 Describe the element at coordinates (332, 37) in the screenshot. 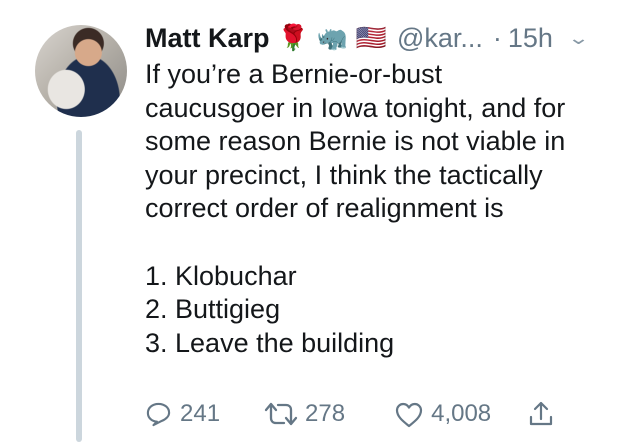

I see `rhinoceros-emoji: 🦏` at that location.